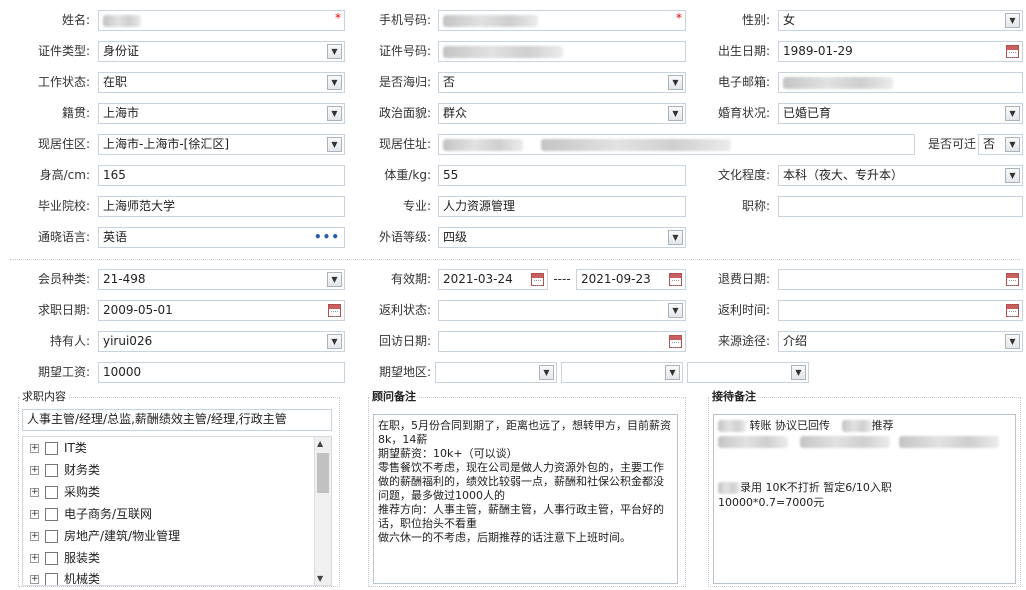  What do you see at coordinates (900, 206) in the screenshot?
I see `title-field` at bounding box center [900, 206].